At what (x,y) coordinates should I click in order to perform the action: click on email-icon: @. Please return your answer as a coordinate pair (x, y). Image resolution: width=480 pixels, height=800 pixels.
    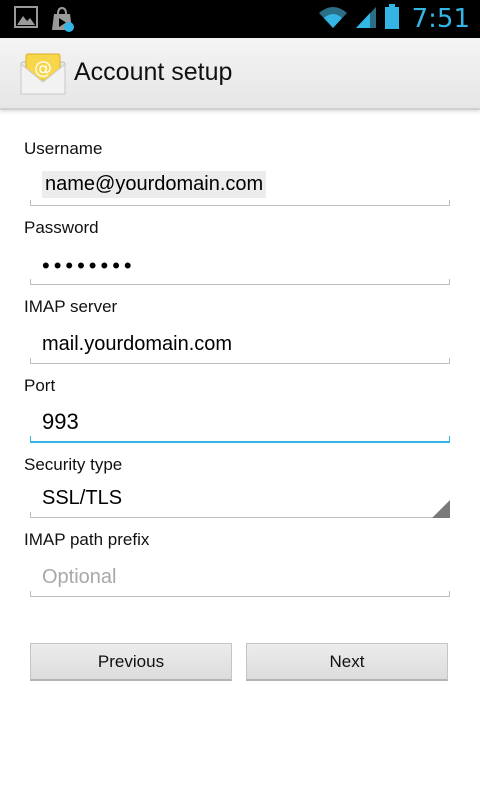
    Looking at the image, I should click on (43, 74).